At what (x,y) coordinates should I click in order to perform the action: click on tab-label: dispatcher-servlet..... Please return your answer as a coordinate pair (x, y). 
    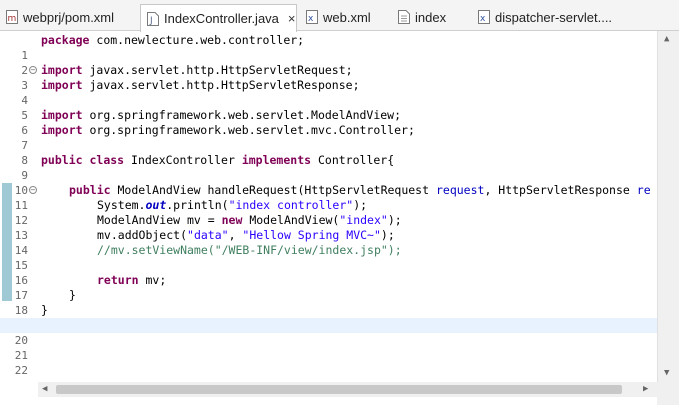
    Looking at the image, I should click on (554, 17).